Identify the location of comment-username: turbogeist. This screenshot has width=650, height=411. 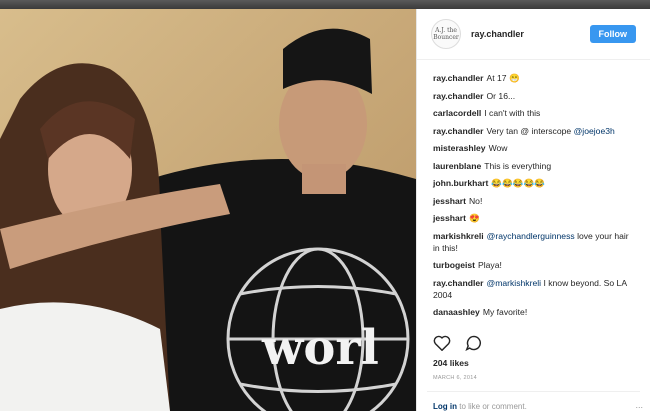
(454, 265).